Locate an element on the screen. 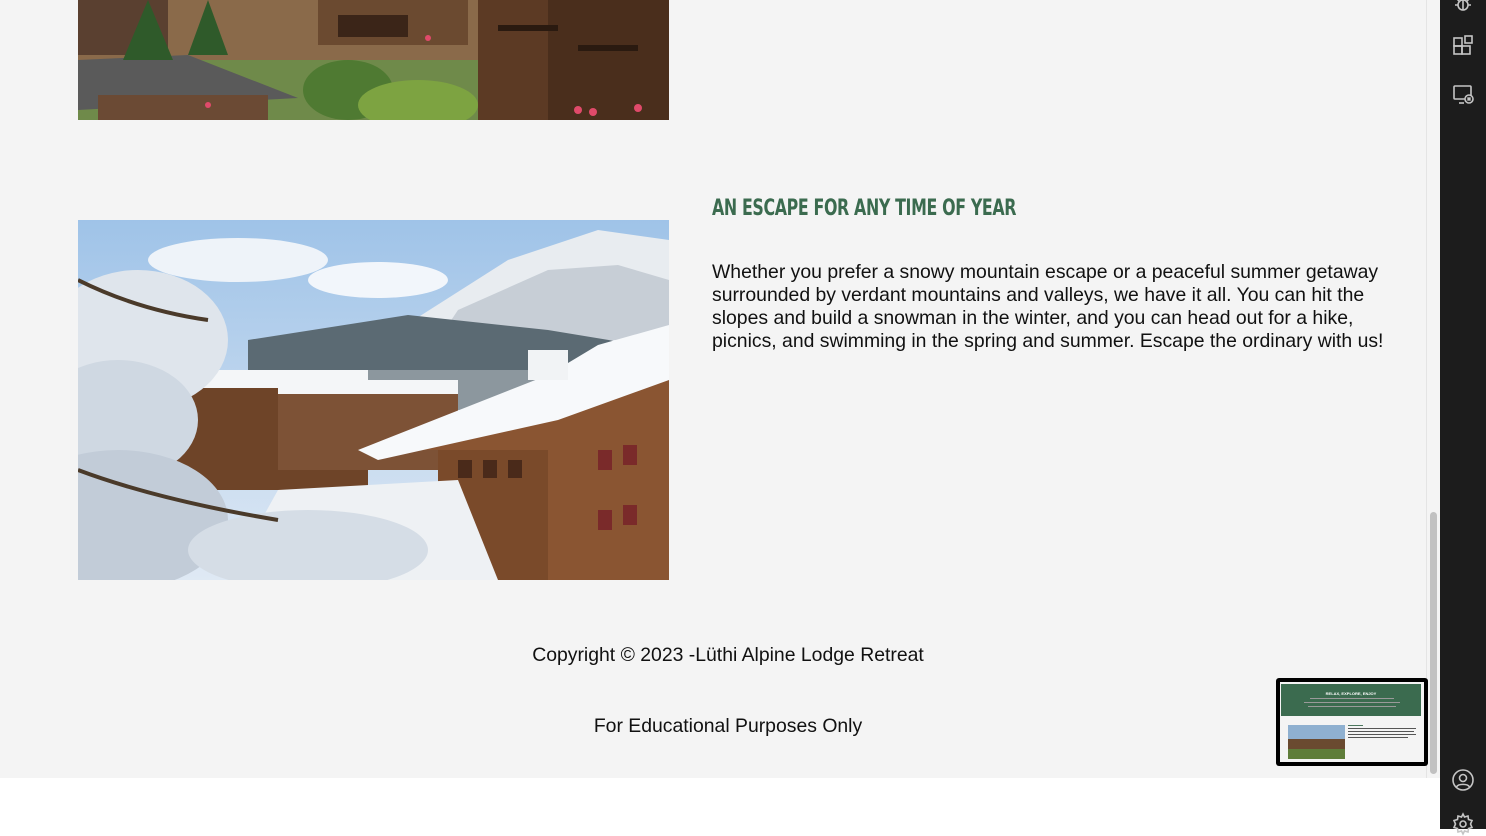  extensions-icon is located at coordinates (1463, 46).